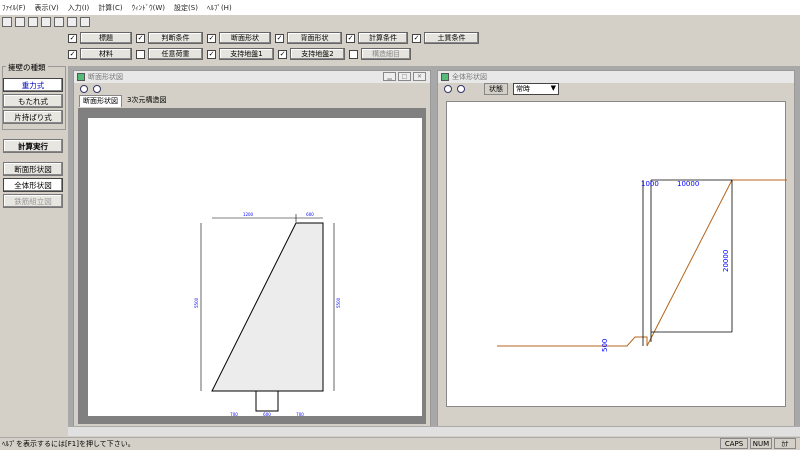  I want to click on option-button: 断面形状, so click(245, 38).